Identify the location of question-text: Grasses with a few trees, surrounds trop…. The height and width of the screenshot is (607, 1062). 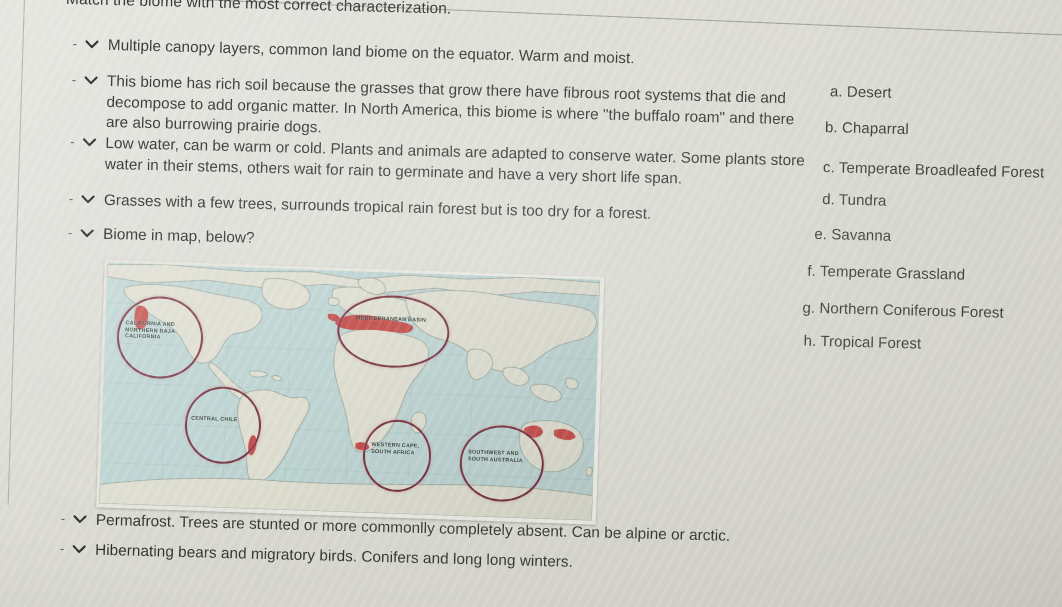
(377, 207).